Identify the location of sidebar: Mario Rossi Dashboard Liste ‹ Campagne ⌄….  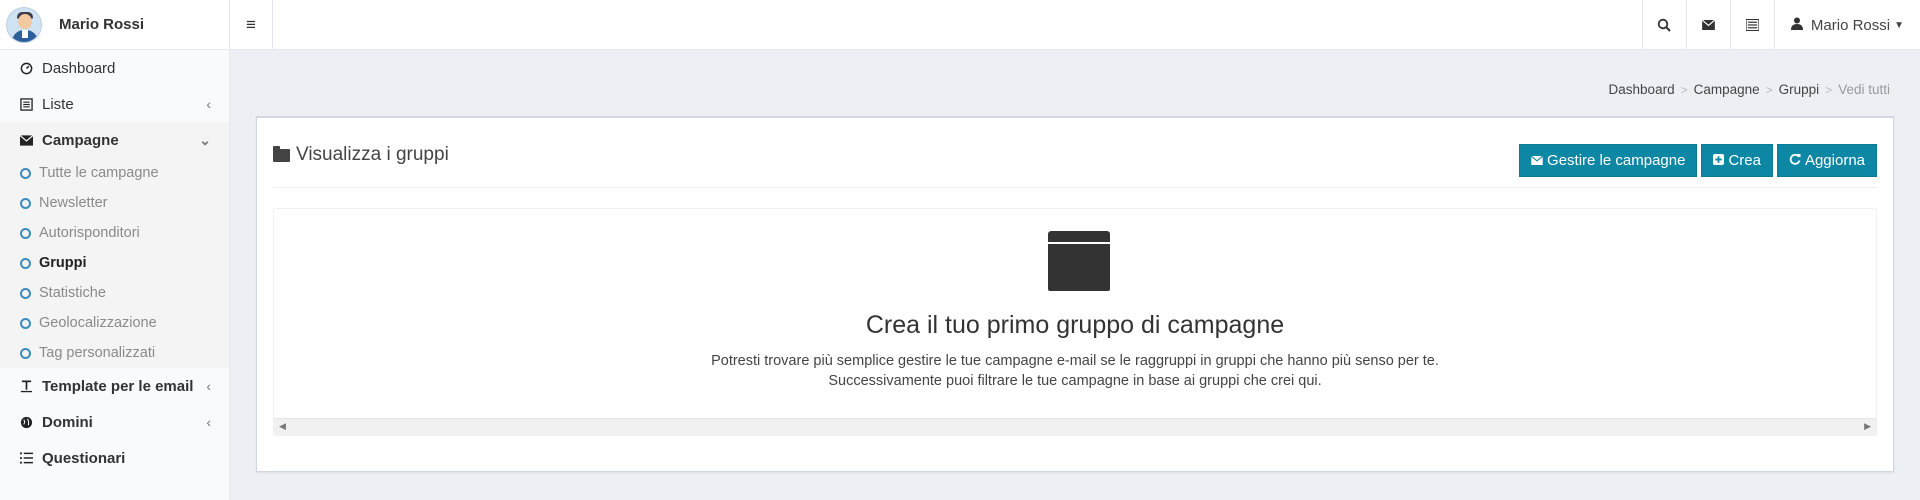
(115, 250).